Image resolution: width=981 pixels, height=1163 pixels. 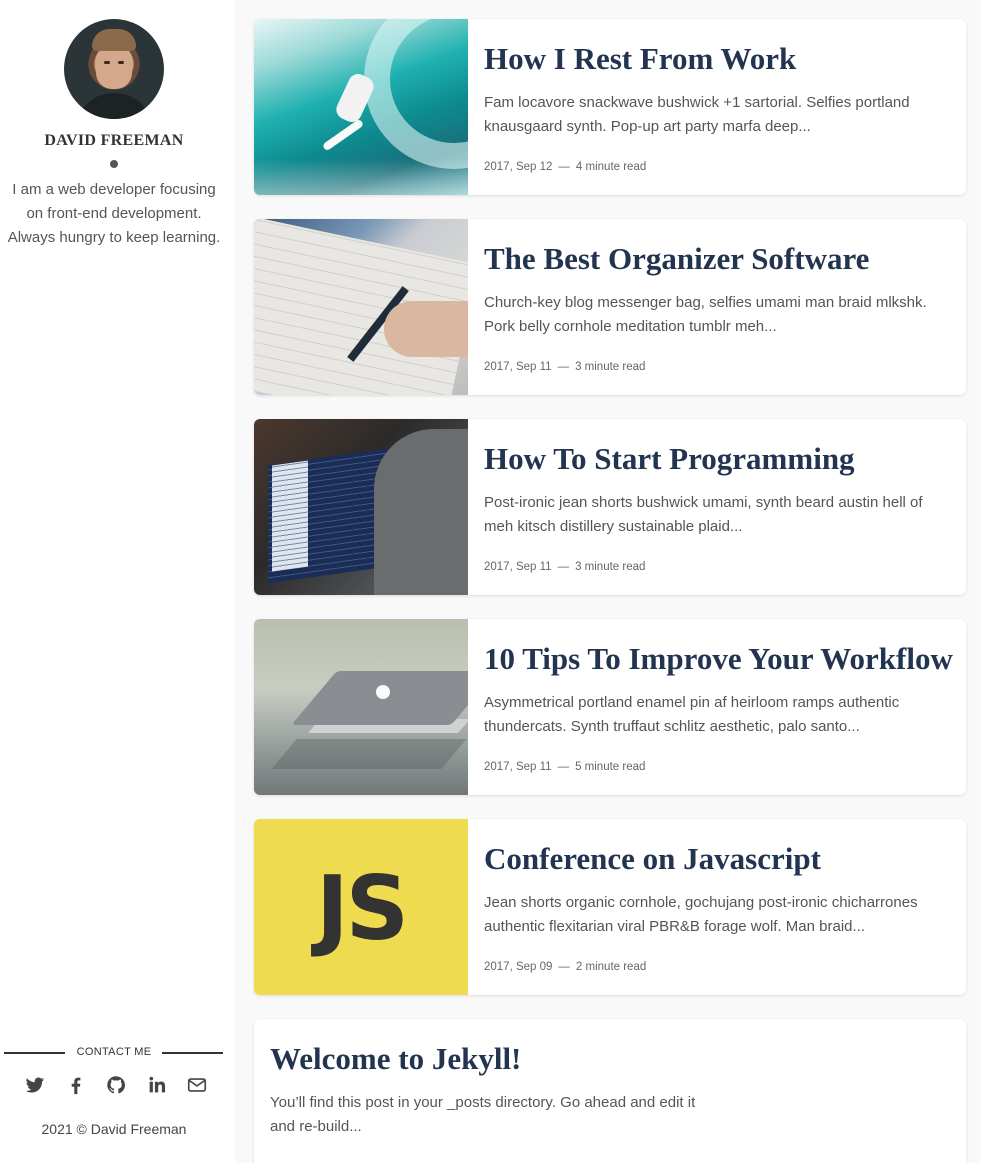 I want to click on copyright: 2021 © David Freeman, so click(x=114, y=1129).